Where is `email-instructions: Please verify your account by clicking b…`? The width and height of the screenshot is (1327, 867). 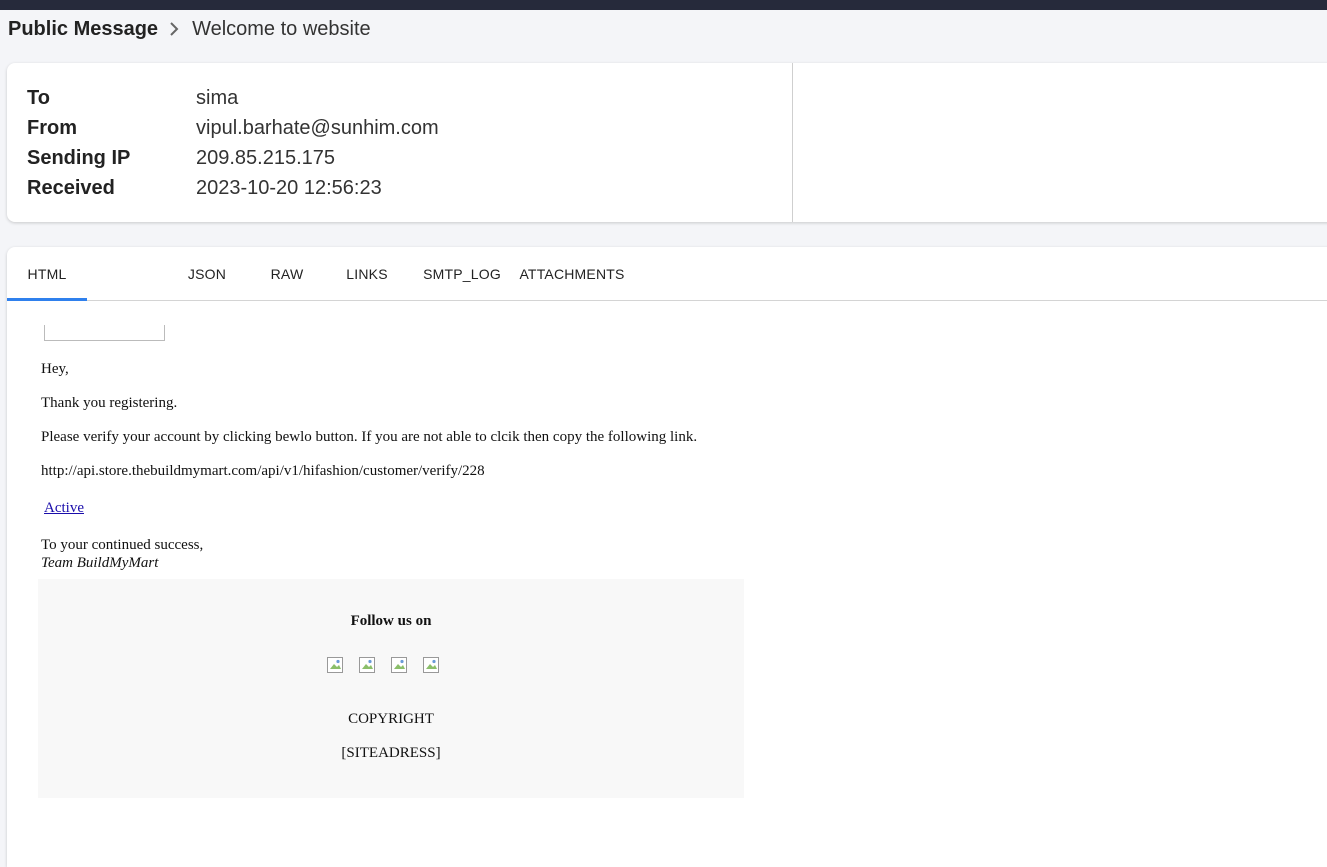 email-instructions: Please verify your account by clicking b… is located at coordinates (369, 437).